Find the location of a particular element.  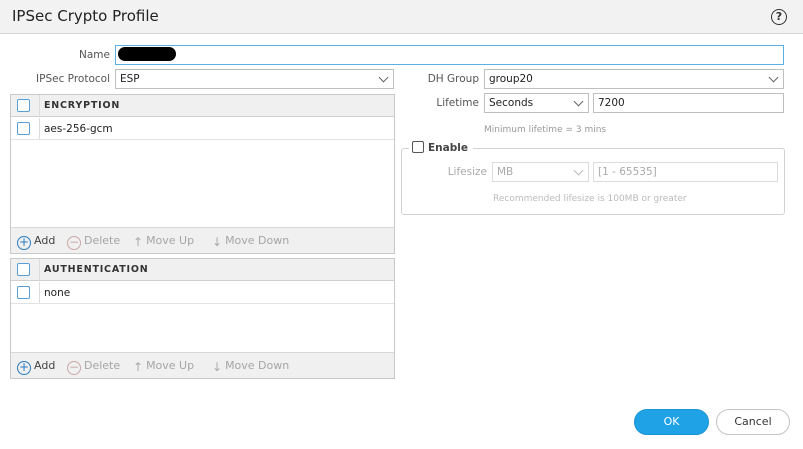

lifetime-value-input: 7200 is located at coordinates (688, 103).